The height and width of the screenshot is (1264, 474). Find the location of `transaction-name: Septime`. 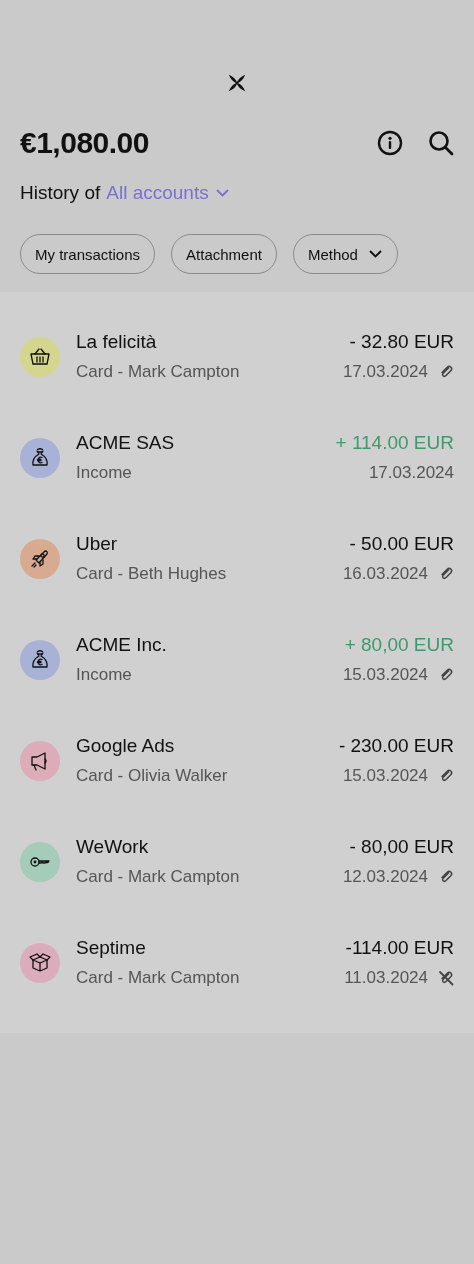

transaction-name: Septime is located at coordinates (111, 948).